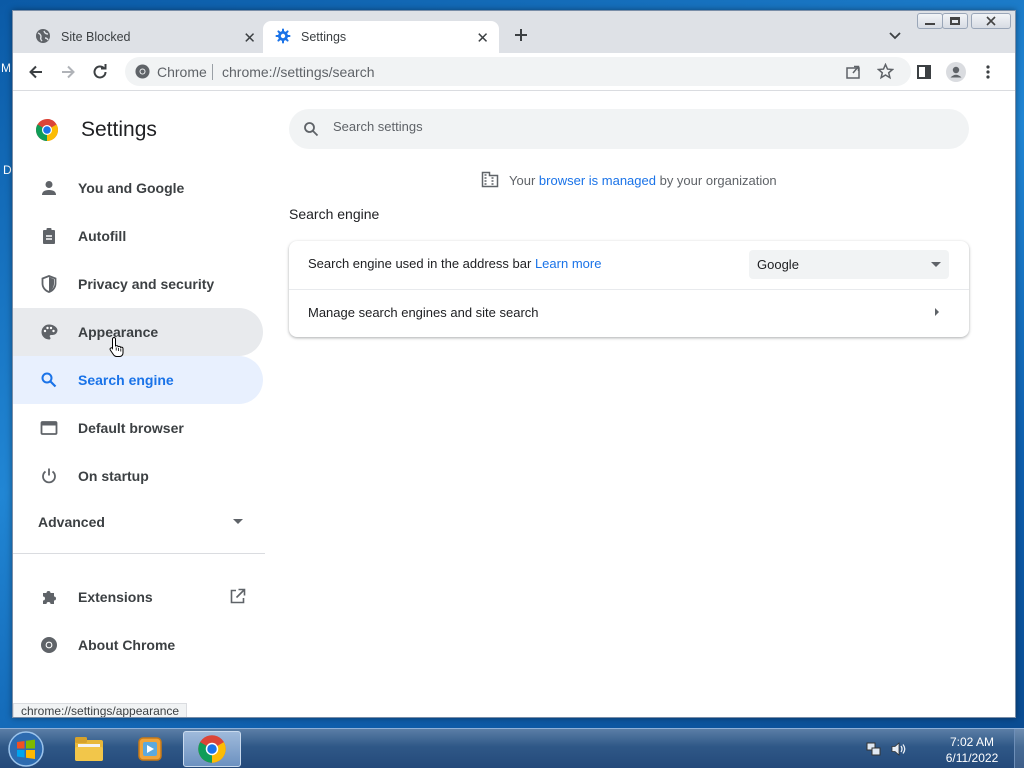 The image size is (1024, 768). Describe the element at coordinates (853, 74) in the screenshot. I see `share-icon` at that location.